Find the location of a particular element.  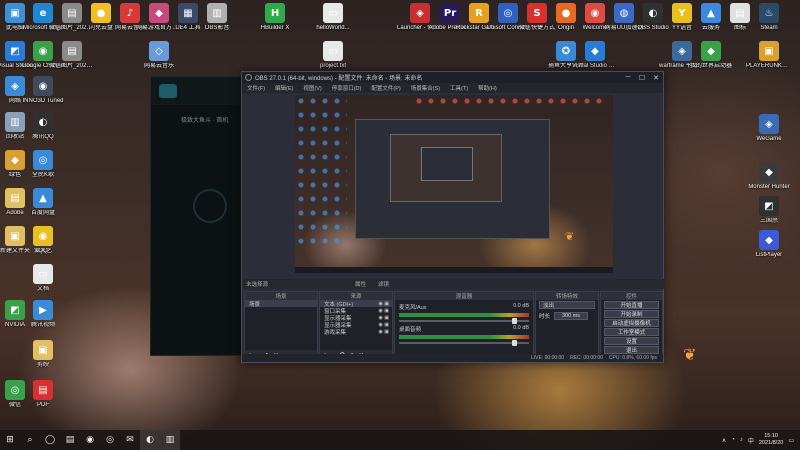

desktop-icon-label: ListPlayer is located at coordinates (769, 255).